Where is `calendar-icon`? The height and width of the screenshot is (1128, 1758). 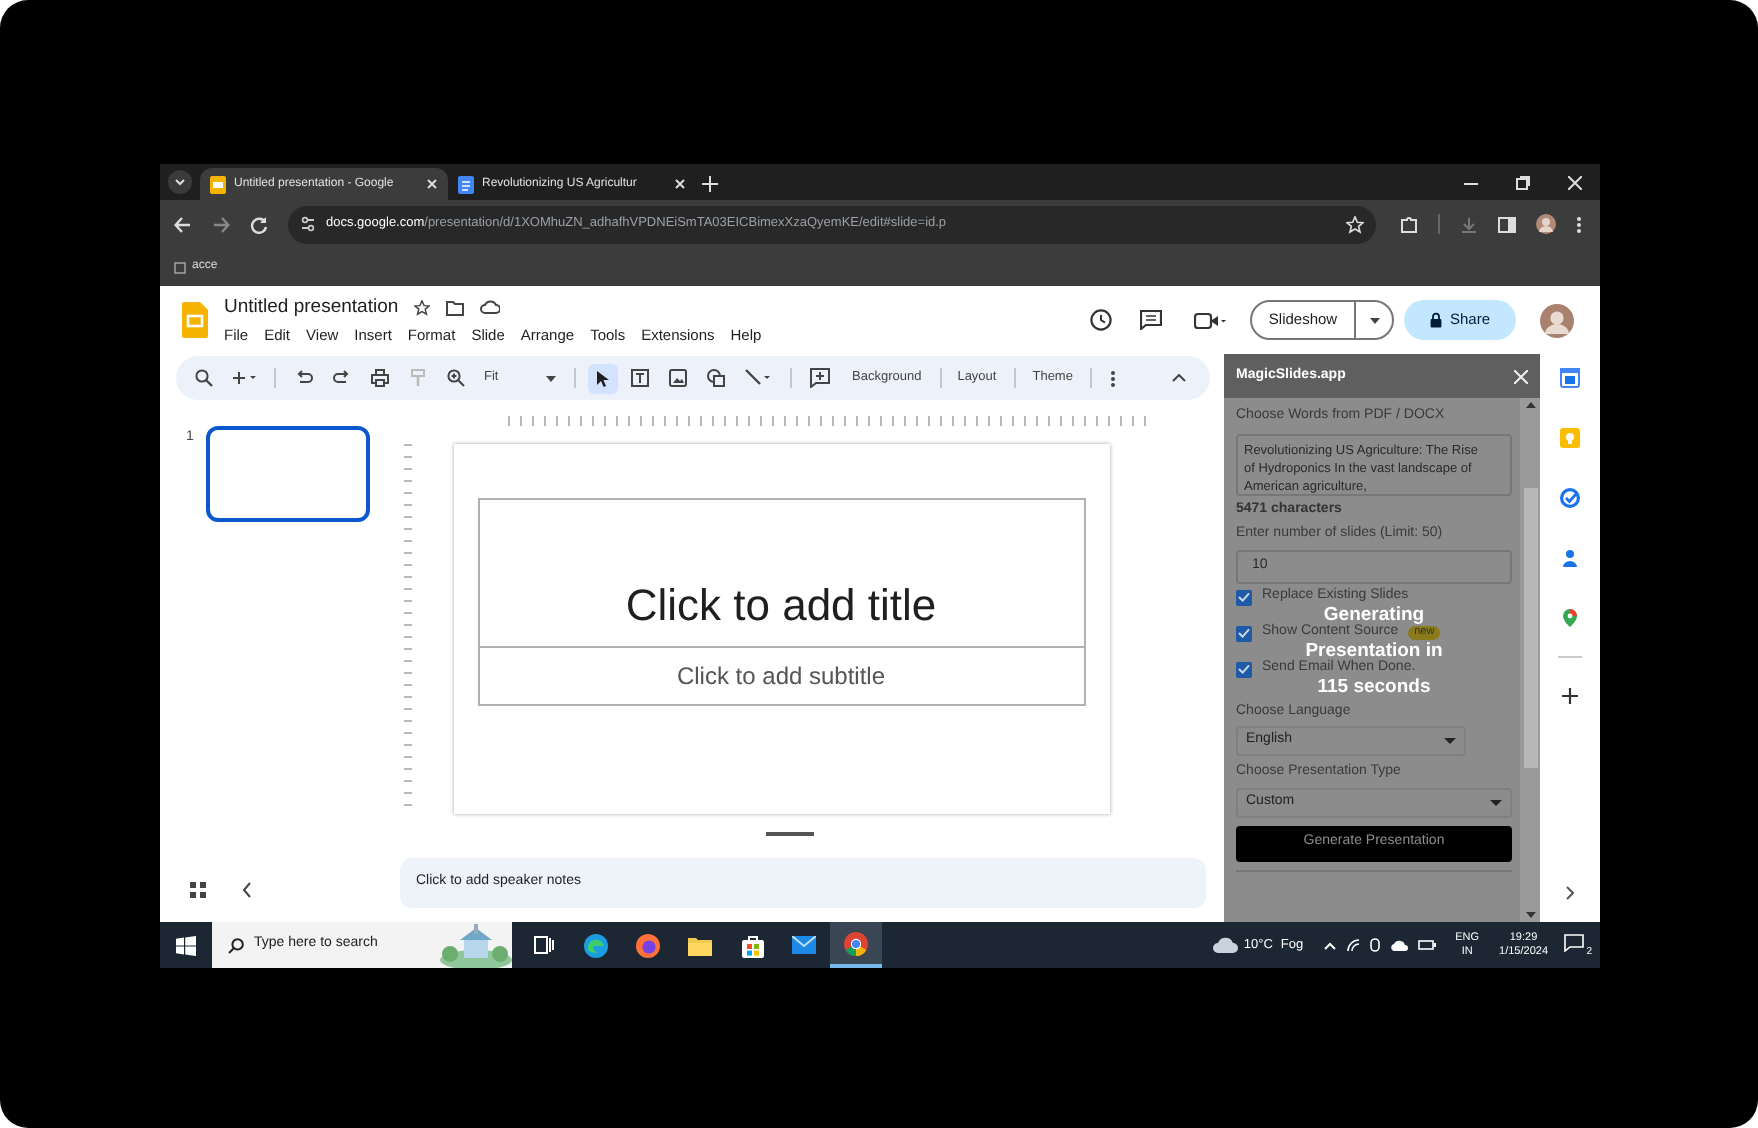 calendar-icon is located at coordinates (1570, 378).